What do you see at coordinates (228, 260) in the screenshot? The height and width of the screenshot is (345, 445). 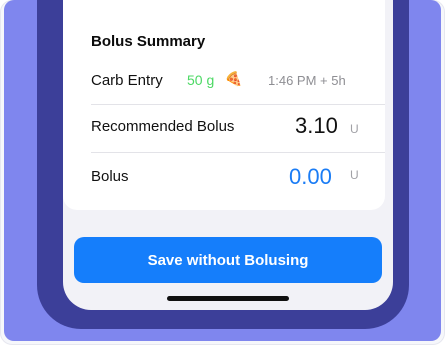 I see `save-without-bolusing-button: Save without Bolusing` at bounding box center [228, 260].